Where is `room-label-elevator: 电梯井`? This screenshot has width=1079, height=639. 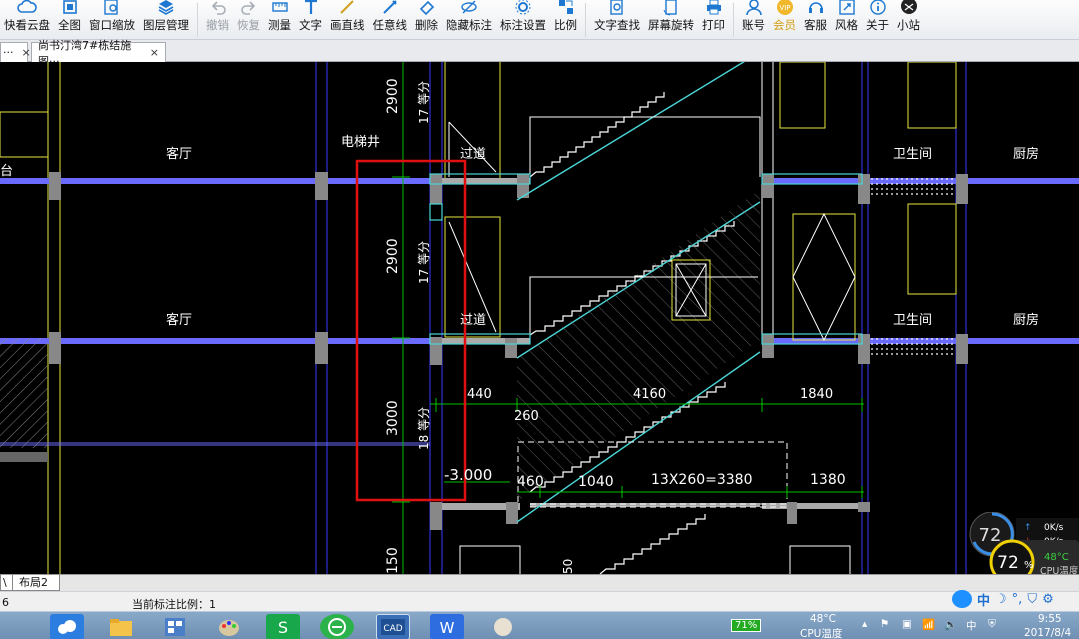
room-label-elevator: 电梯井 is located at coordinates (360, 142).